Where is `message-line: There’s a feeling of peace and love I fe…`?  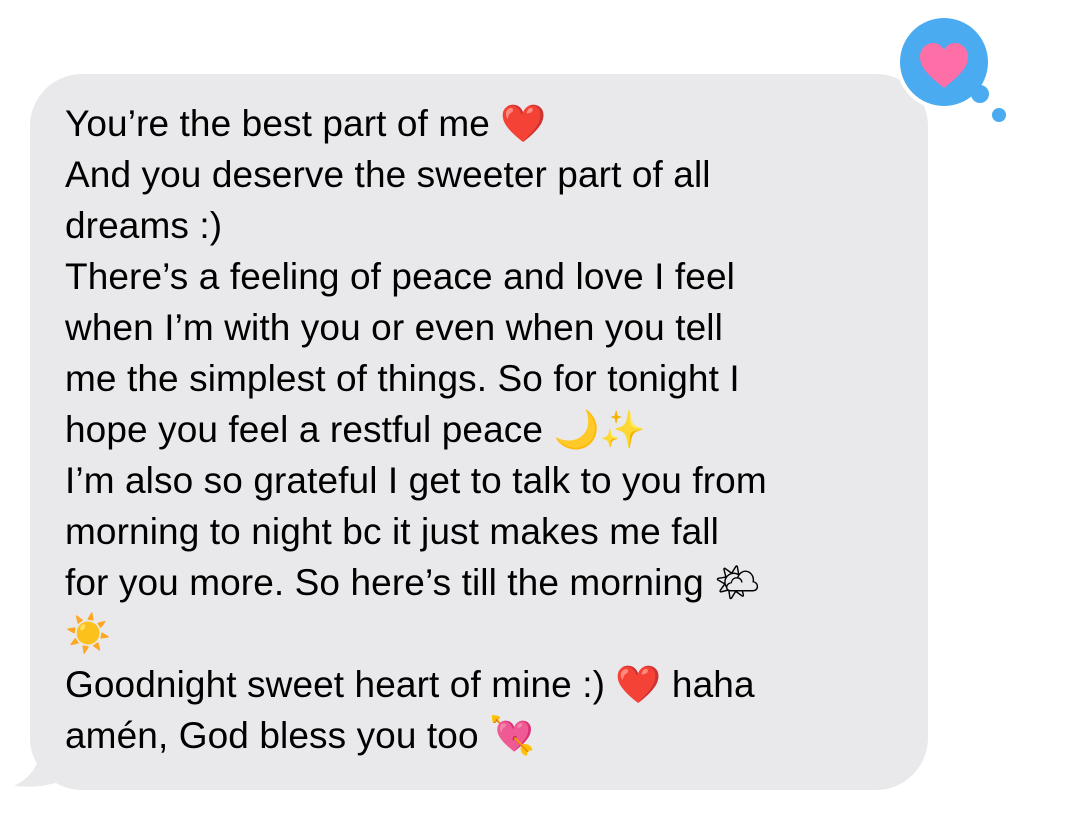
message-line: There’s a feeling of peace and love I fe… is located at coordinates (400, 276).